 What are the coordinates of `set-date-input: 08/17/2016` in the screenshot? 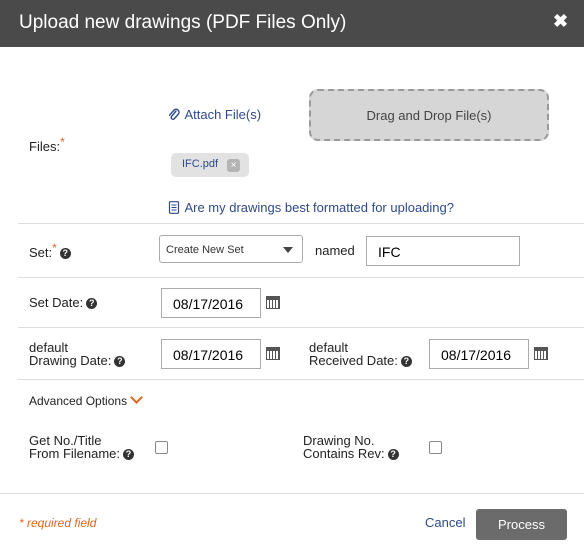 It's located at (211, 303).